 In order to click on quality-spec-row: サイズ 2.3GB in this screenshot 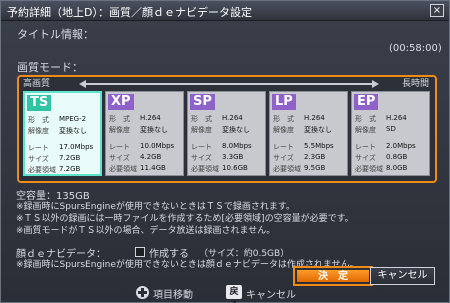, I will do `click(310, 158)`.